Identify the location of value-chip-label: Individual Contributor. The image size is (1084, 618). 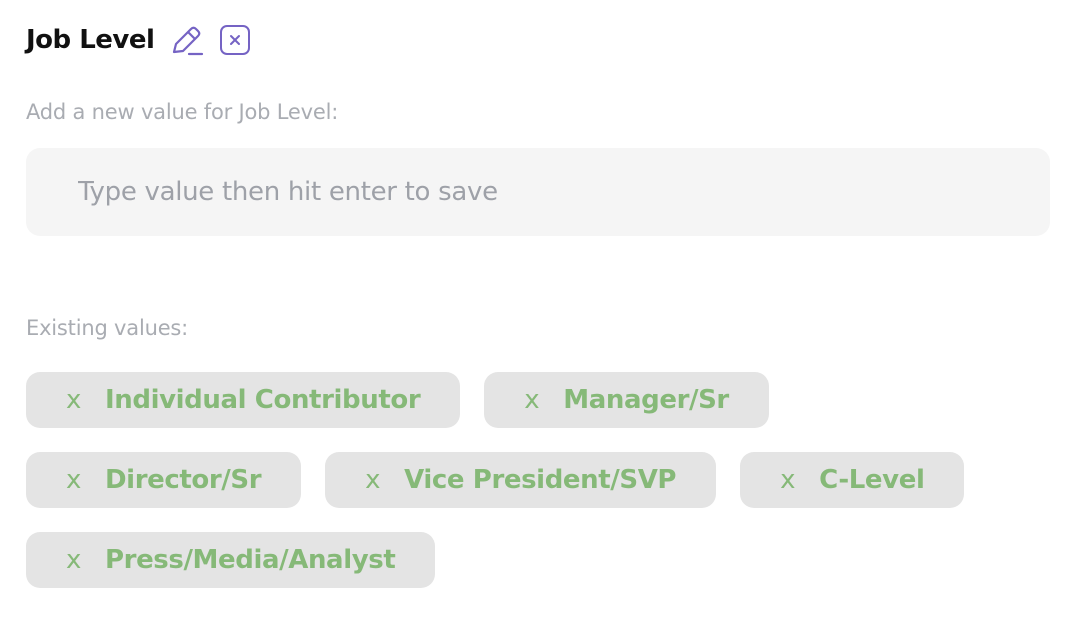
(263, 400).